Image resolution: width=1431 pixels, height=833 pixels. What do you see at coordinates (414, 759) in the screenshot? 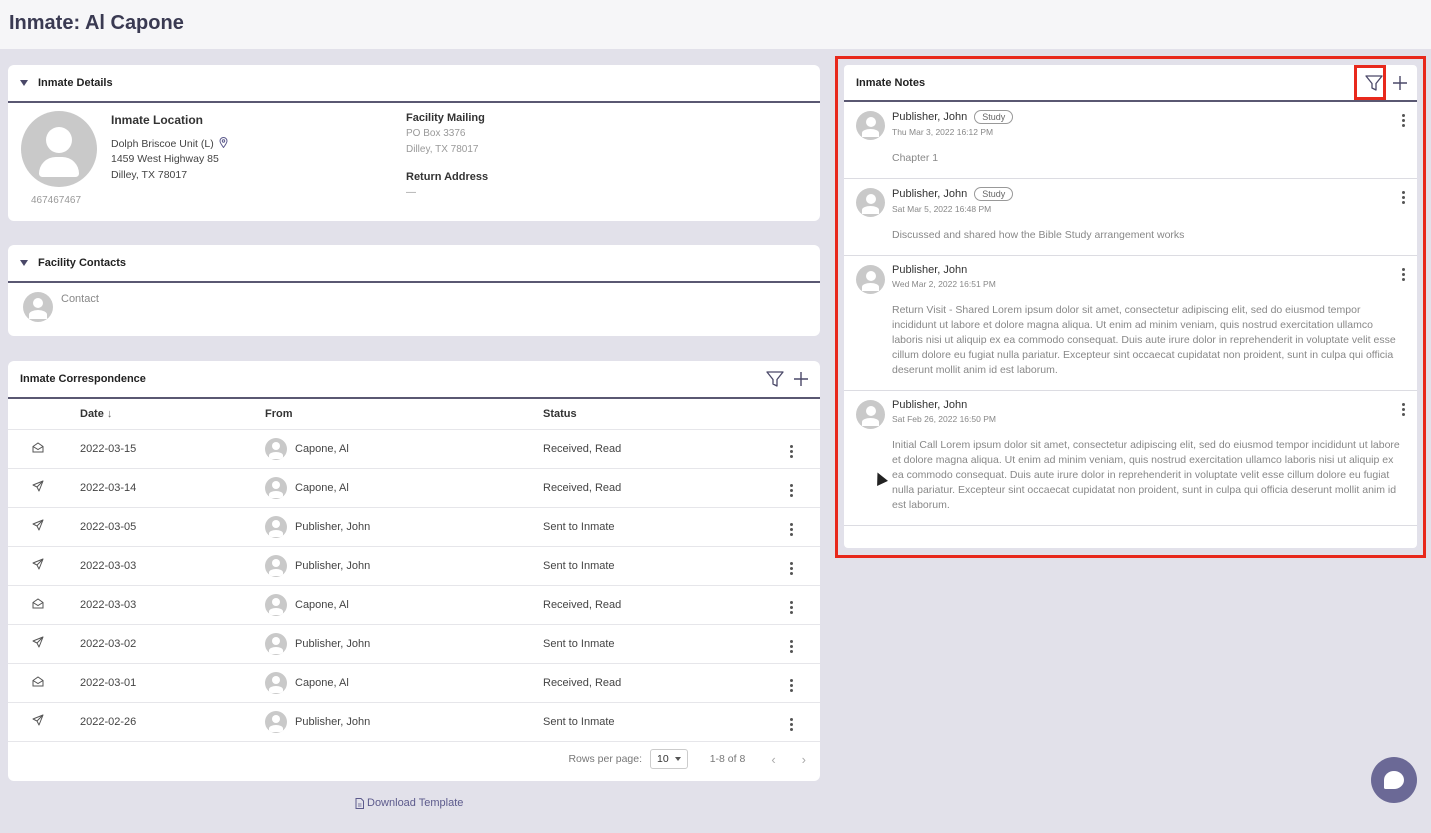
I see `table-pagination: Rows per page: 10 1-8 of 8 ‹ ›` at bounding box center [414, 759].